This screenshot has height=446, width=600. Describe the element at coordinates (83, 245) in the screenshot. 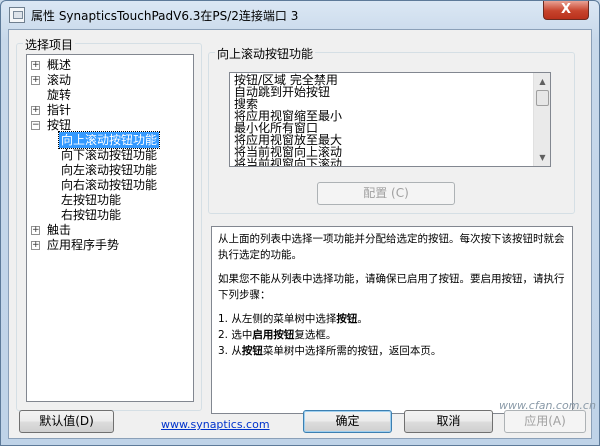

I see `tree-item-label: 应用程序手势` at that location.